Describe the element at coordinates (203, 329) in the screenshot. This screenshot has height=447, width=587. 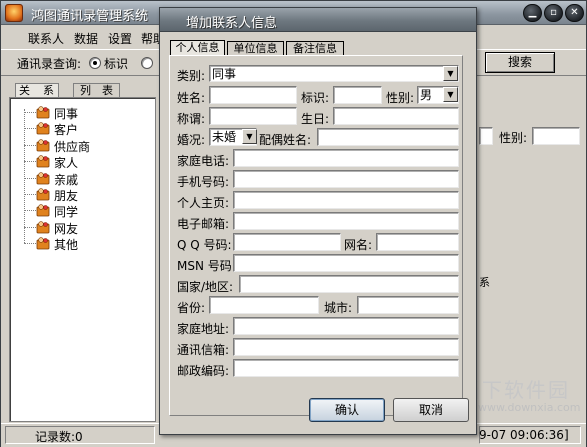
I see `label-address: 家庭地址:` at that location.